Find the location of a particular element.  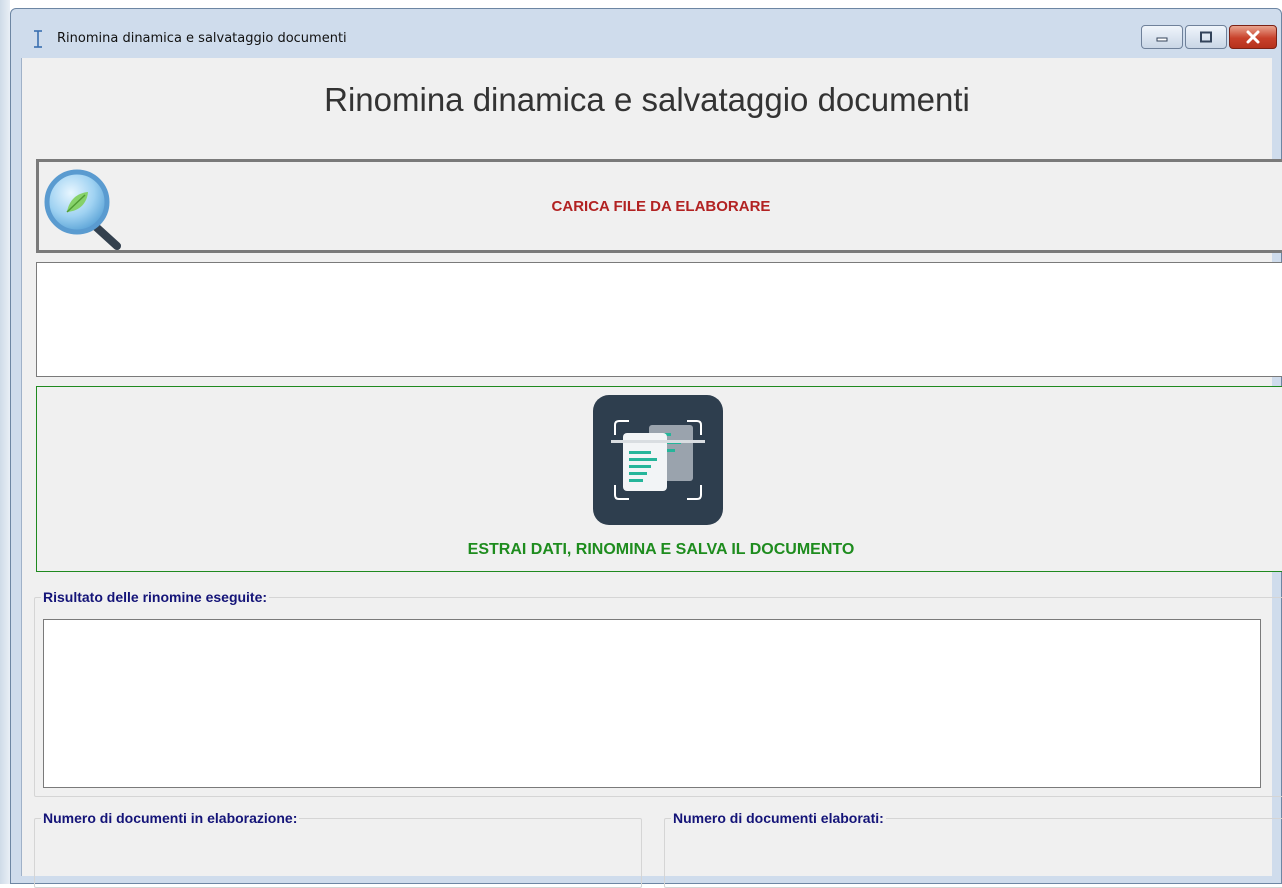

documents-processed-label: Numero di documenti elaborati: is located at coordinates (778, 818).